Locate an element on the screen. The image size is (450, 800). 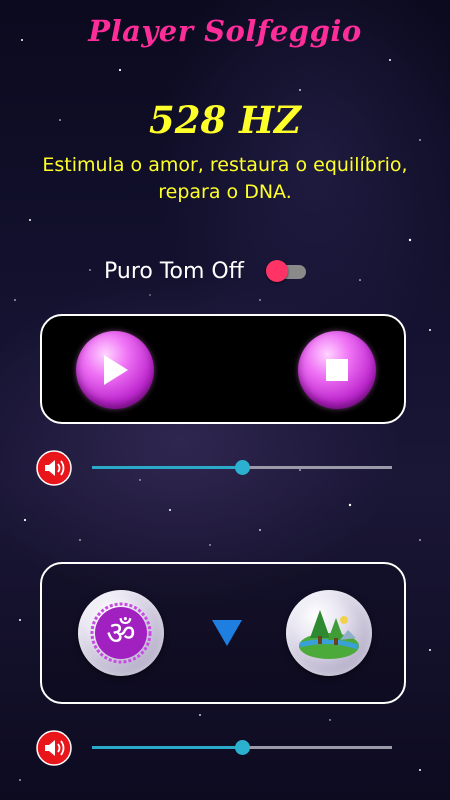
arrow-down-icon is located at coordinates (227, 633).